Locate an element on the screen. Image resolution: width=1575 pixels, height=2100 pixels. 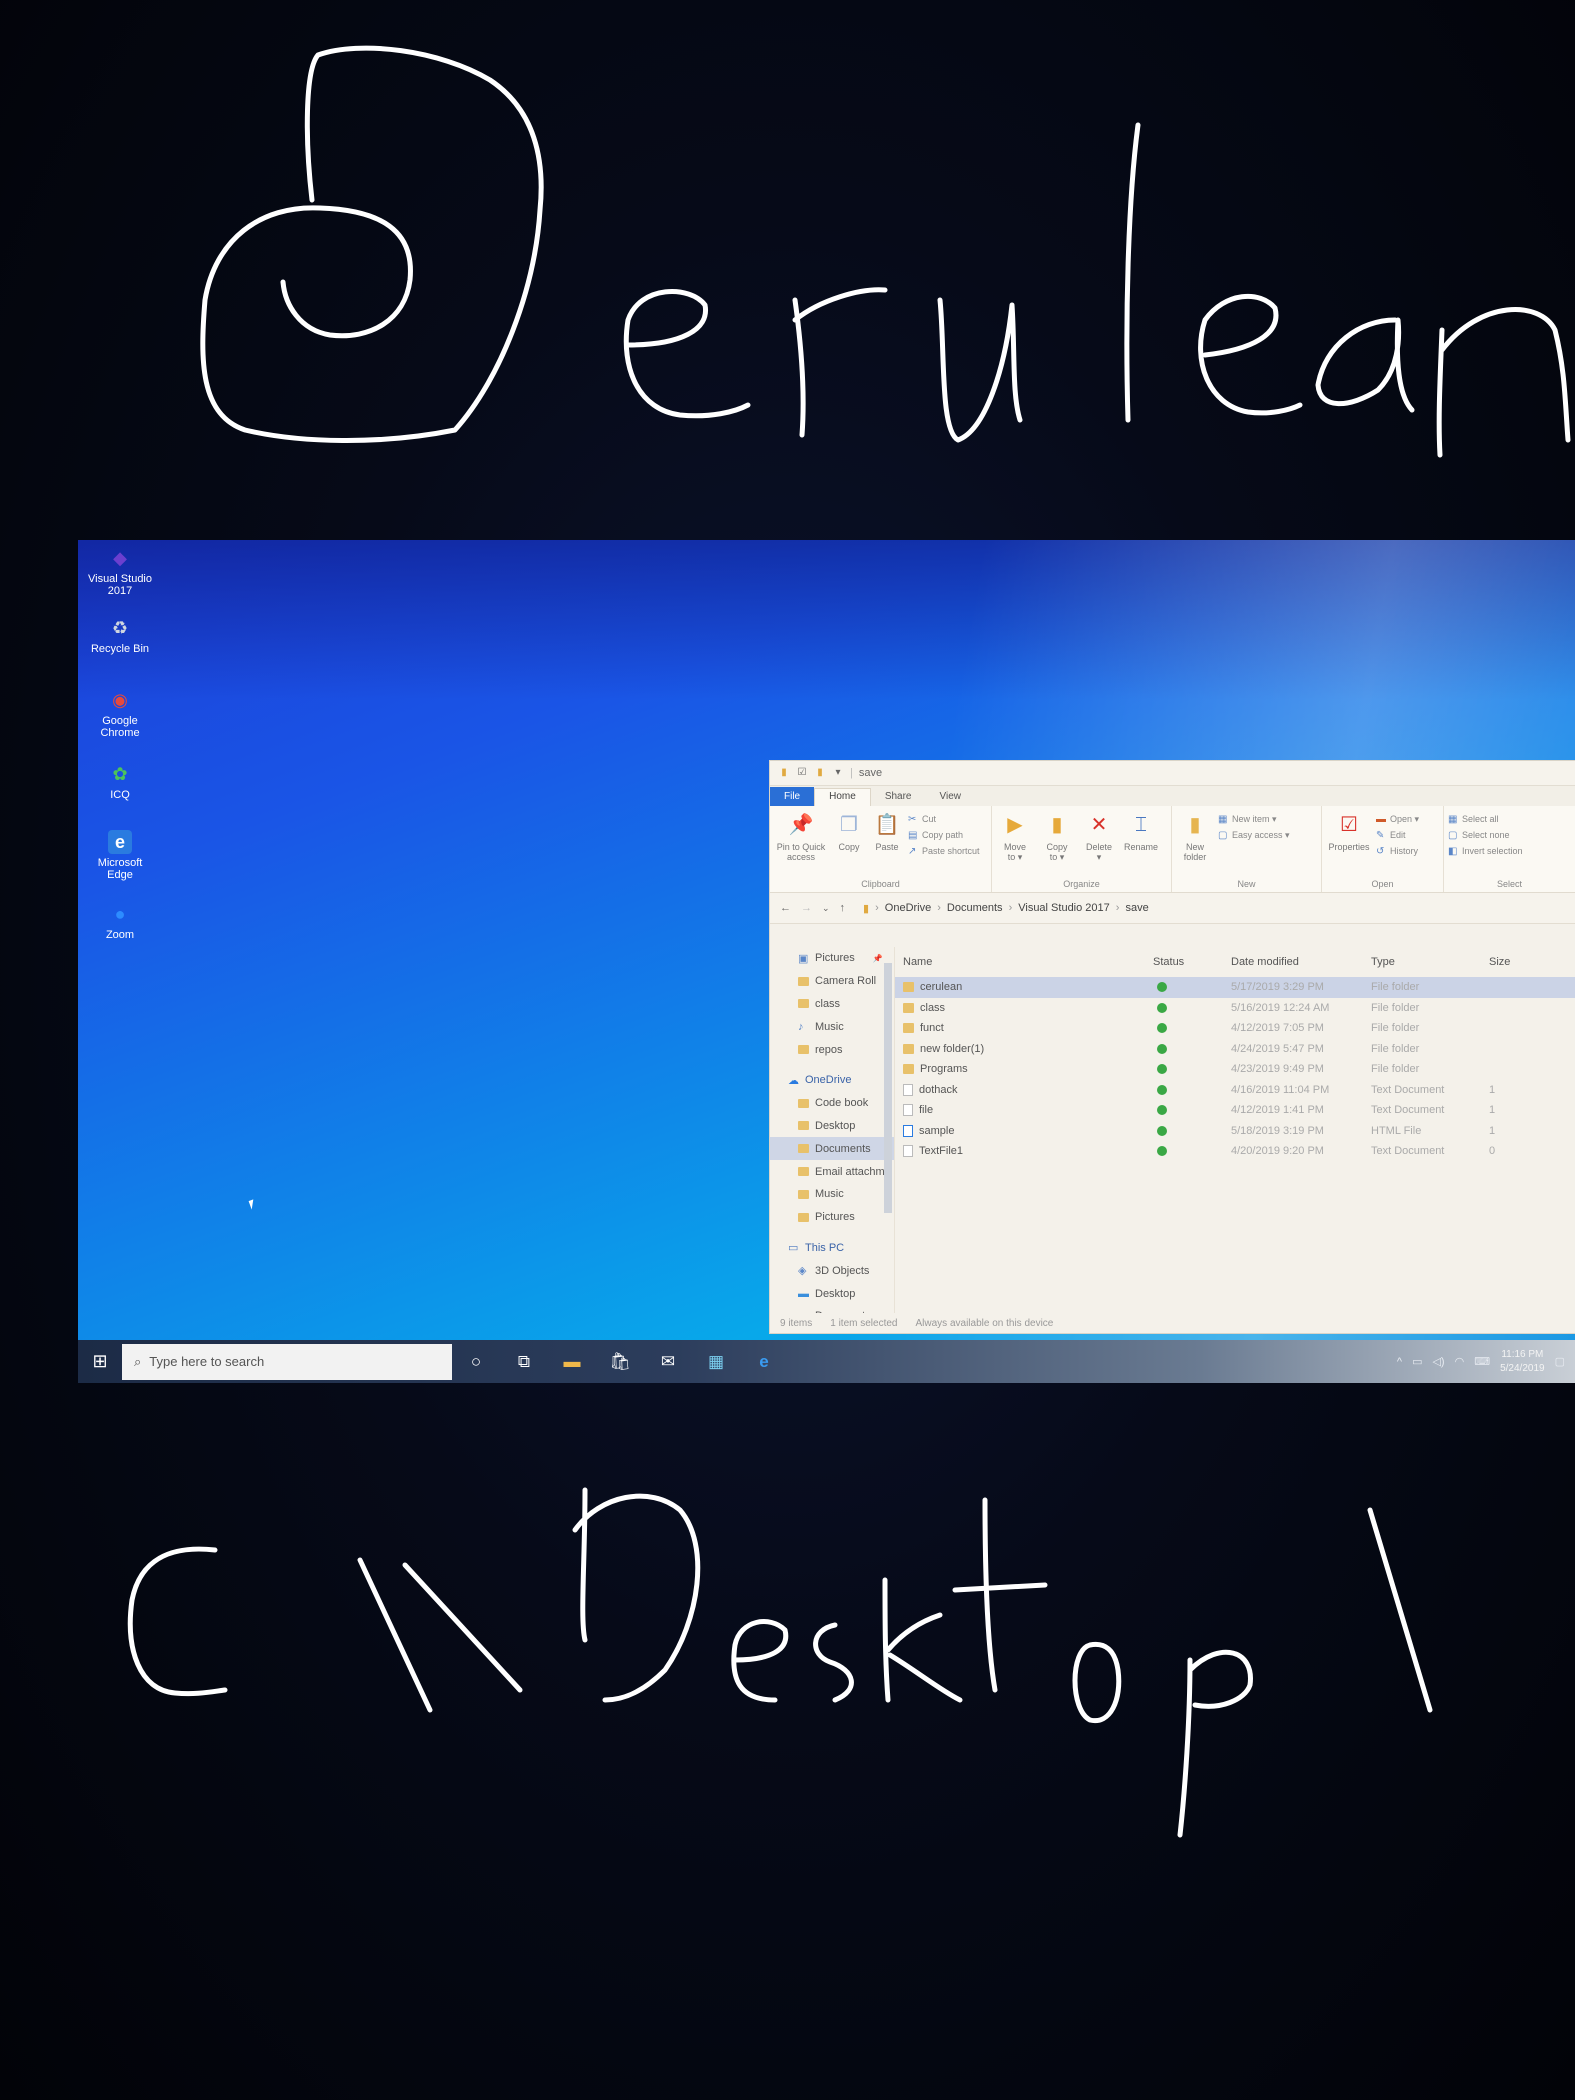
chevron-up-icon: ^ is located at coordinates (1399, 1362).